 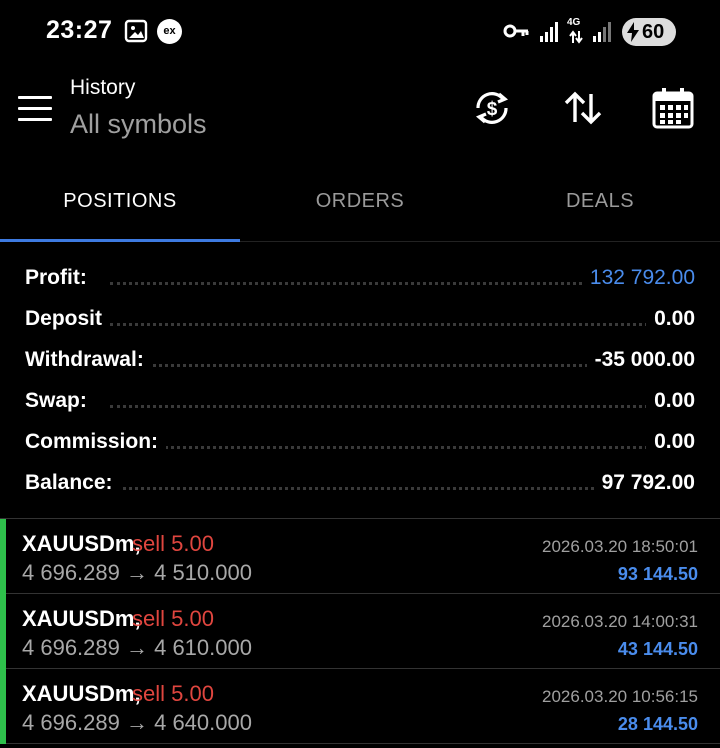 What do you see at coordinates (638, 278) in the screenshot?
I see `profit-value: 132 792.00` at bounding box center [638, 278].